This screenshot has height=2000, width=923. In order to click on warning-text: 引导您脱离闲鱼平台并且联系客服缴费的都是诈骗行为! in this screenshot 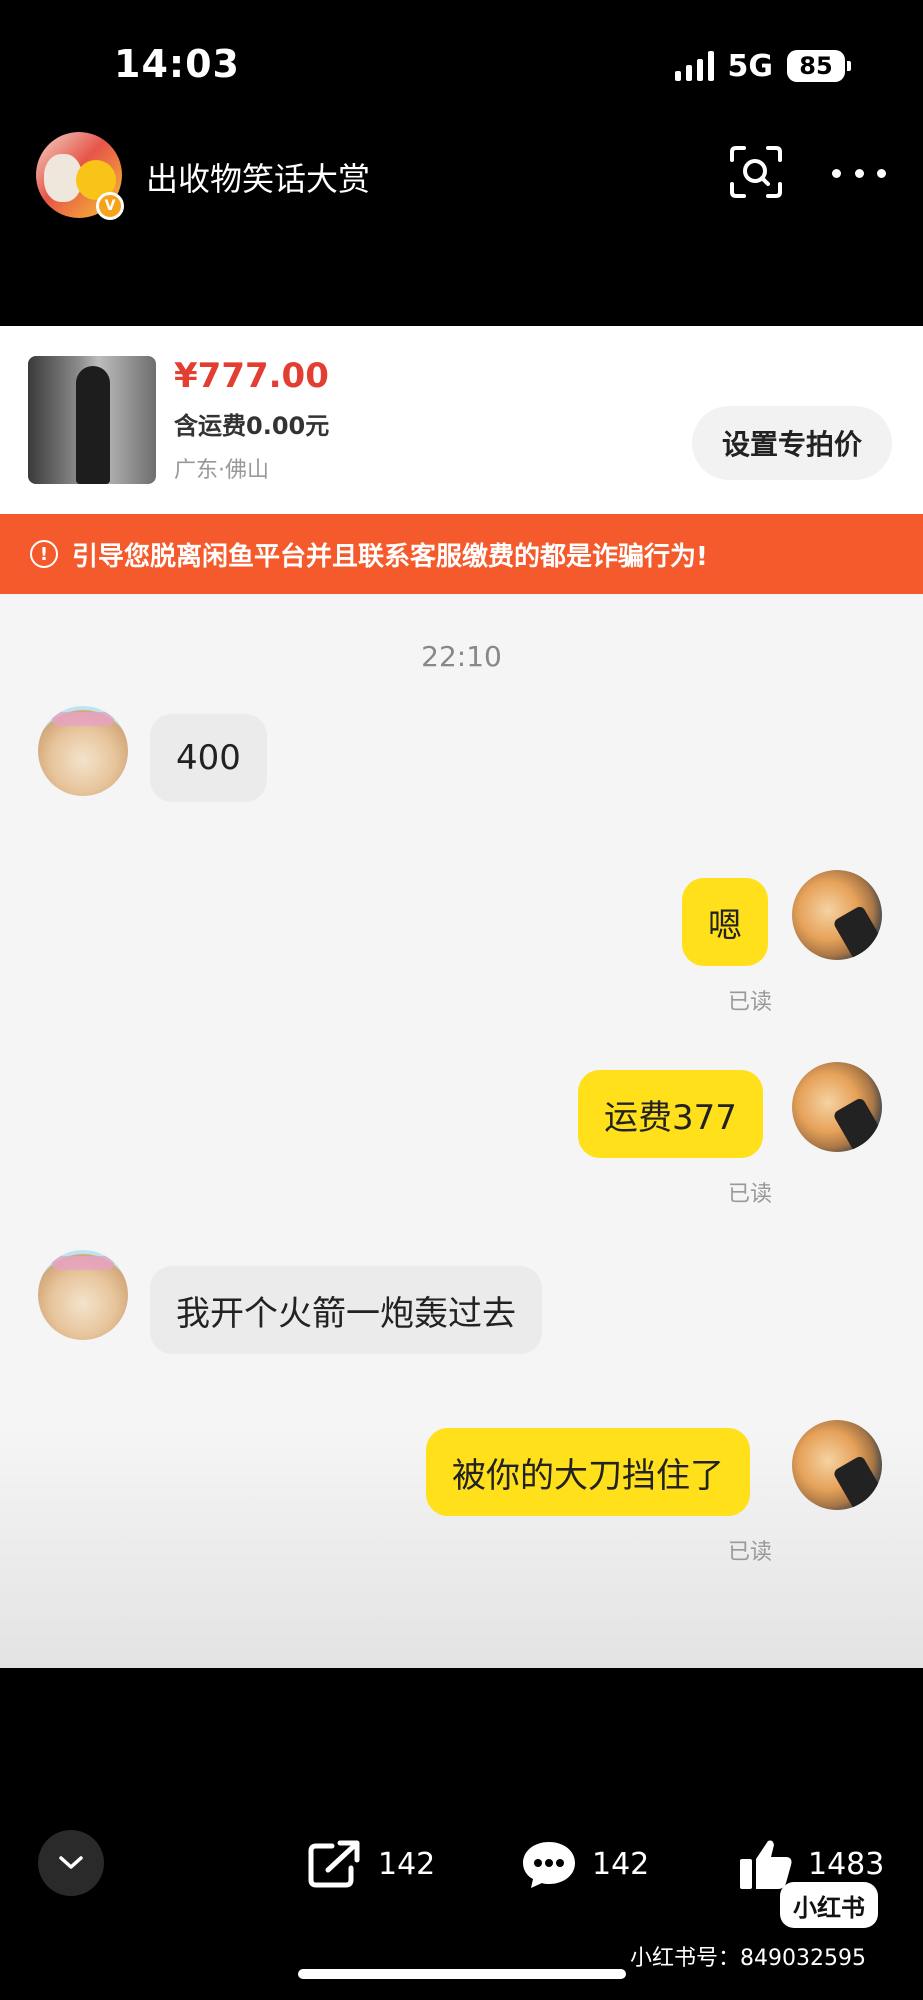, I will do `click(390, 556)`.